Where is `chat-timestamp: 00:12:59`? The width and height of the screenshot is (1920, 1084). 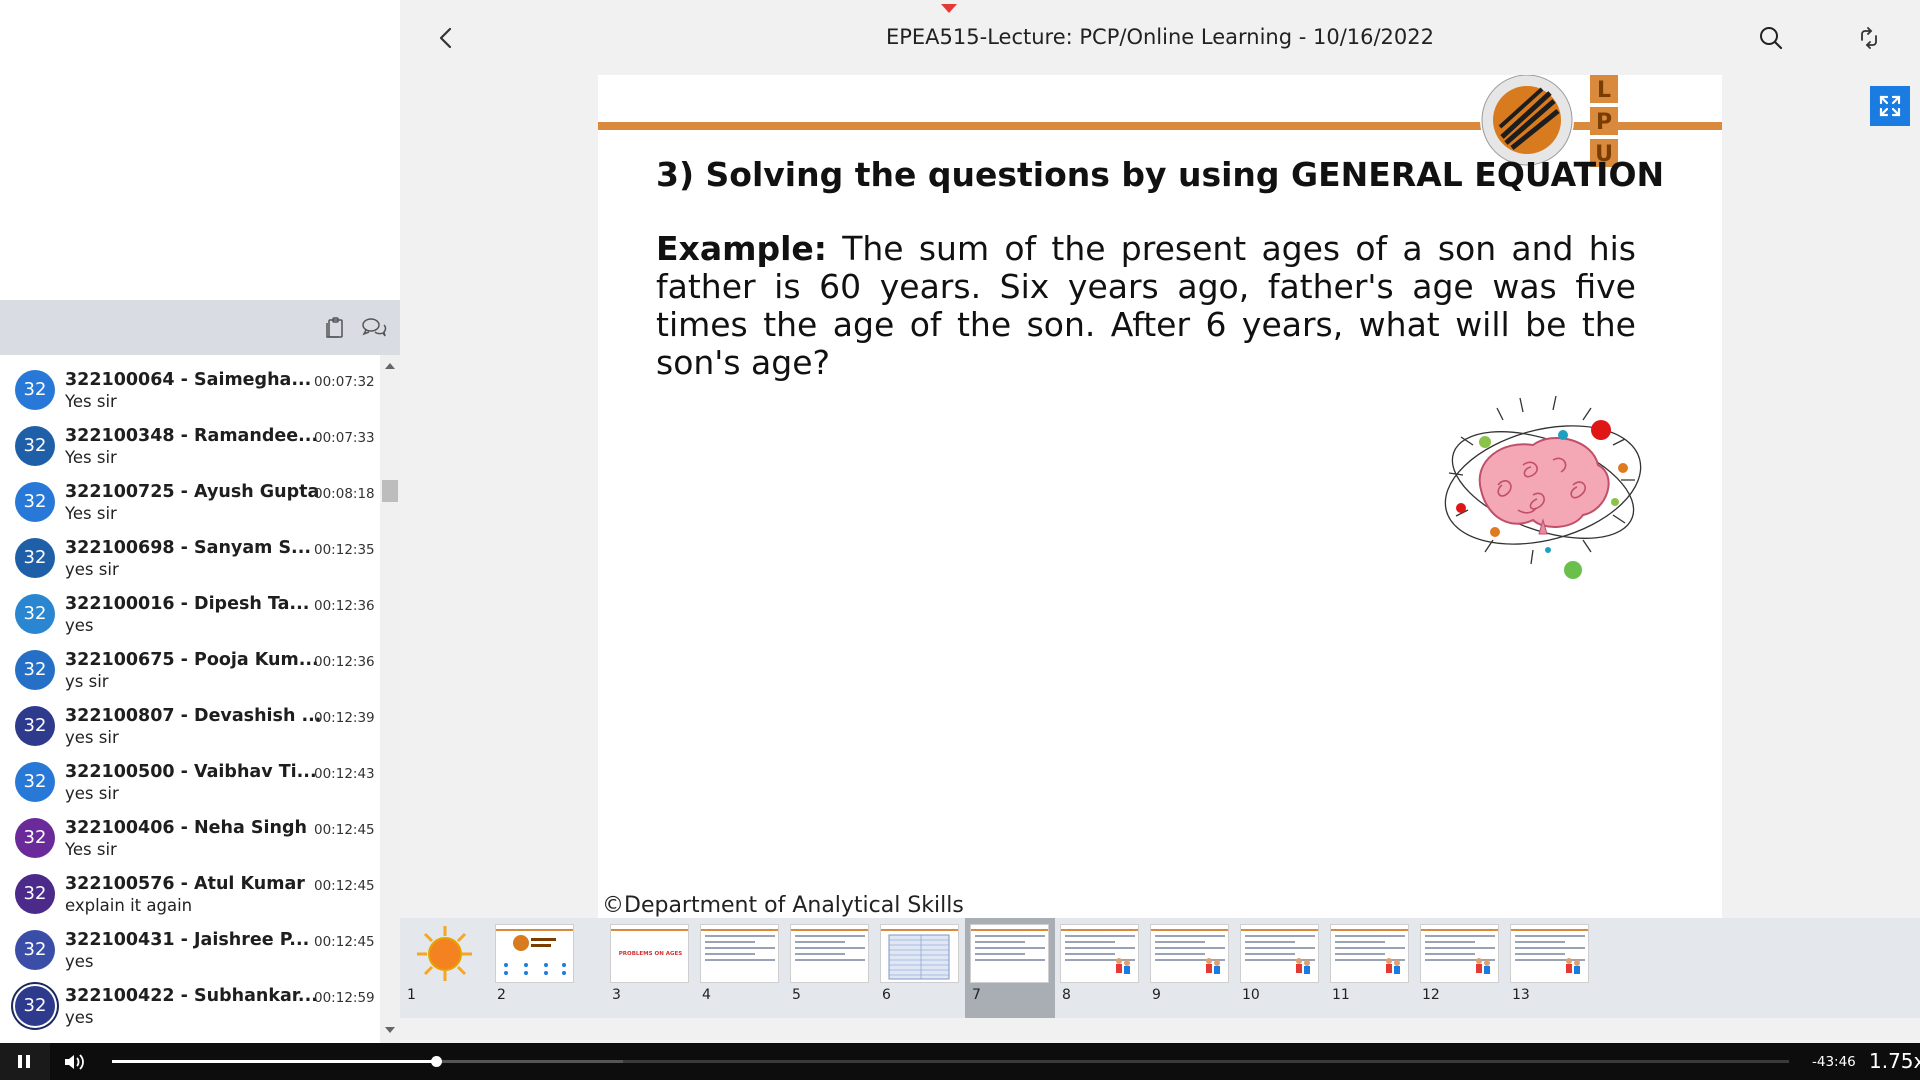
chat-timestamp: 00:12:59 is located at coordinates (344, 998).